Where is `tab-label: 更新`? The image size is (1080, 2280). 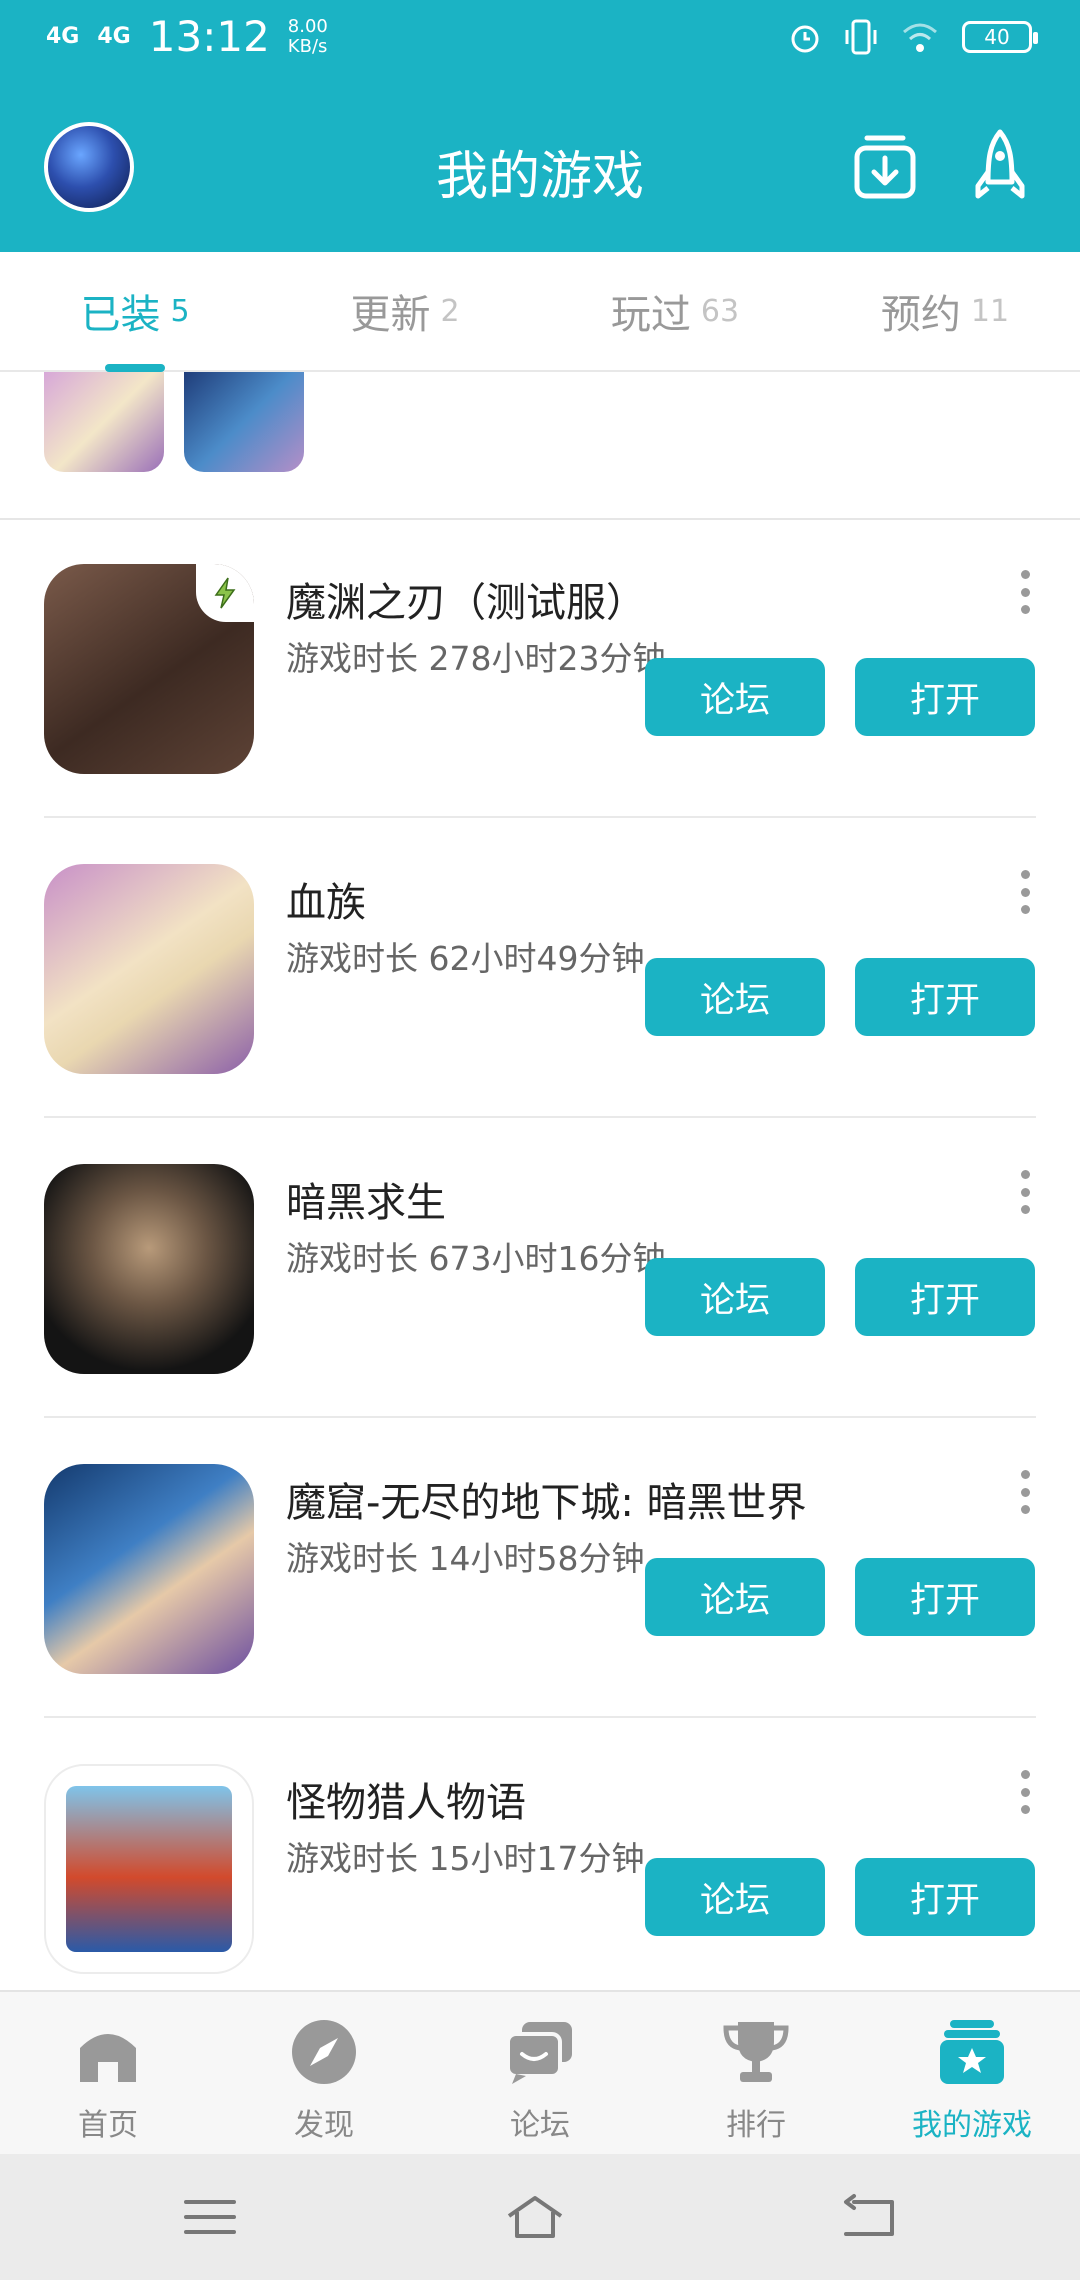 tab-label: 更新 is located at coordinates (390, 315).